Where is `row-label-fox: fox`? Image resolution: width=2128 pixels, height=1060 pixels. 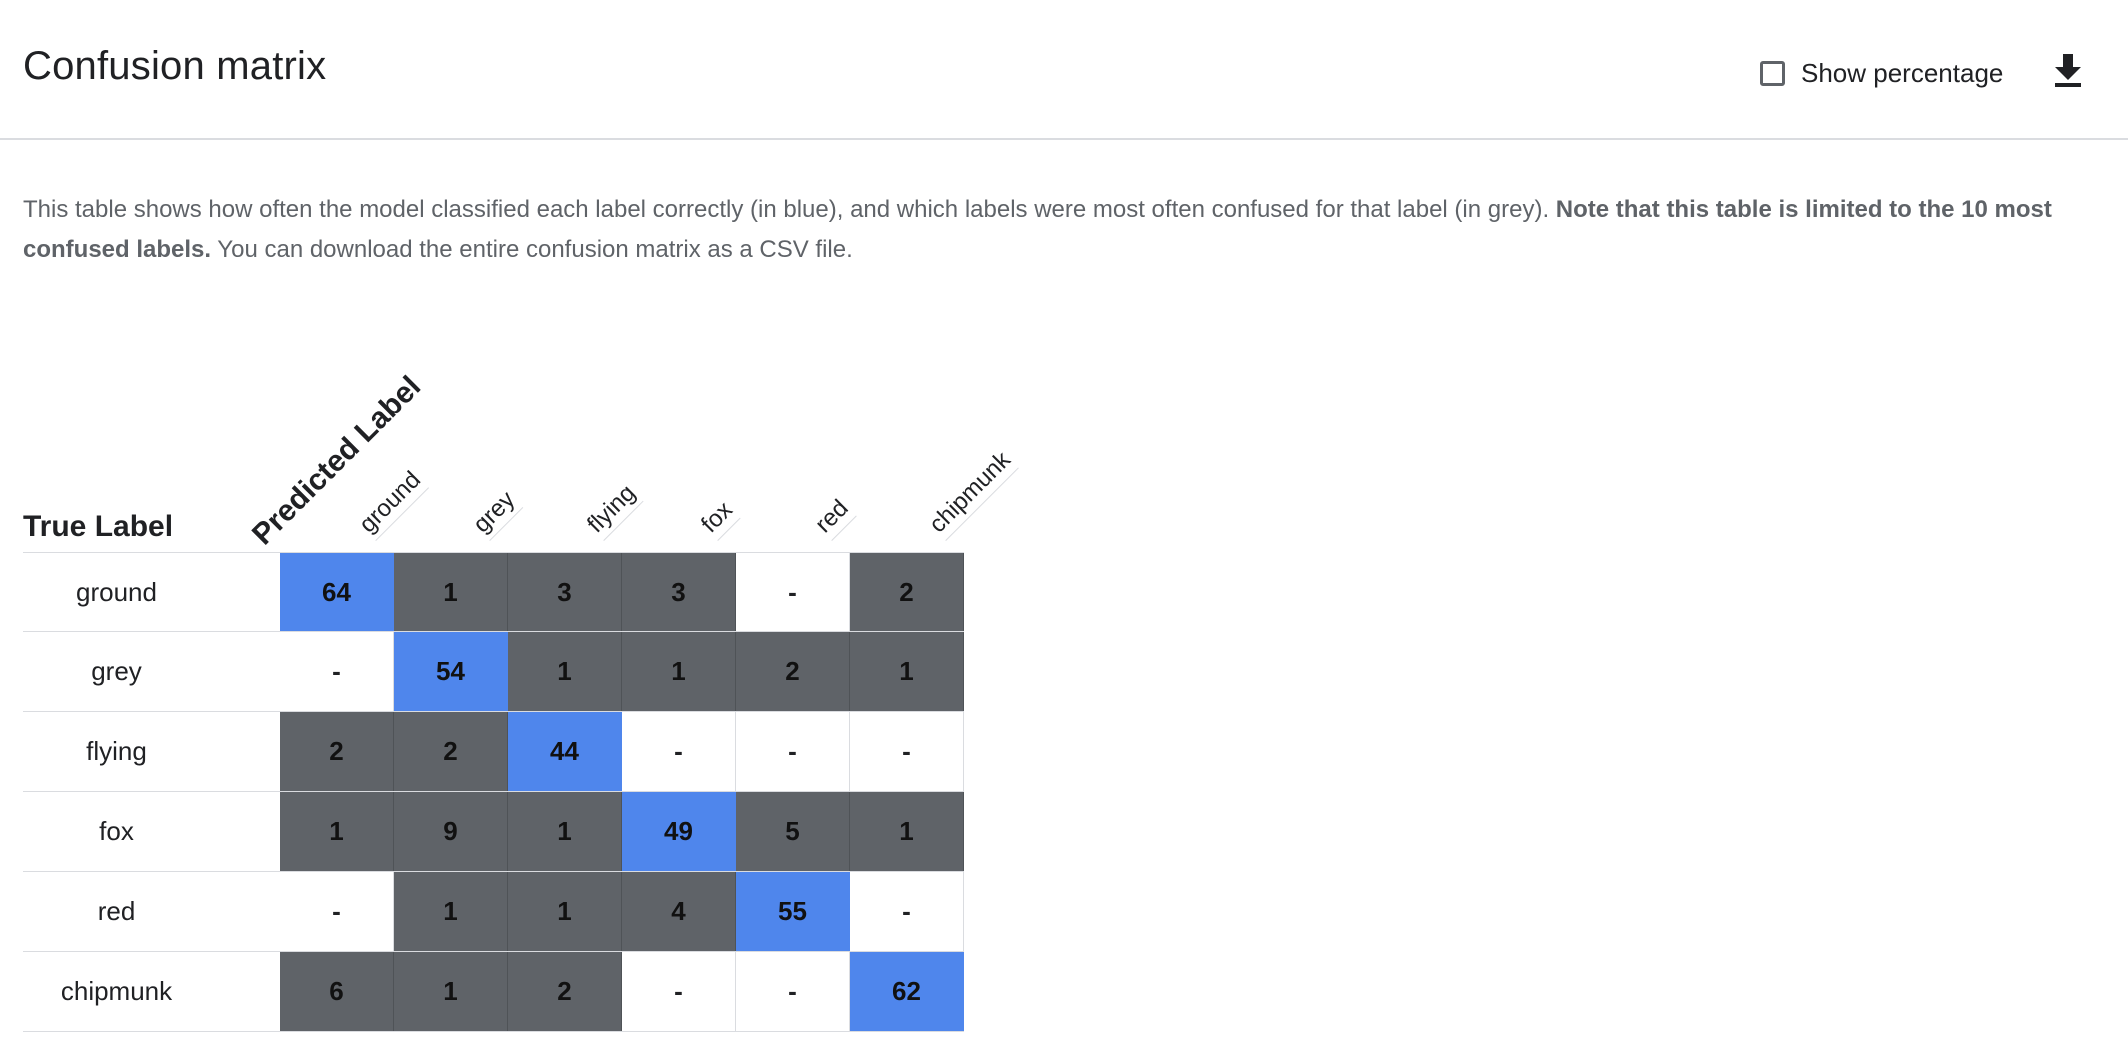
row-label-fox: fox is located at coordinates (116, 831).